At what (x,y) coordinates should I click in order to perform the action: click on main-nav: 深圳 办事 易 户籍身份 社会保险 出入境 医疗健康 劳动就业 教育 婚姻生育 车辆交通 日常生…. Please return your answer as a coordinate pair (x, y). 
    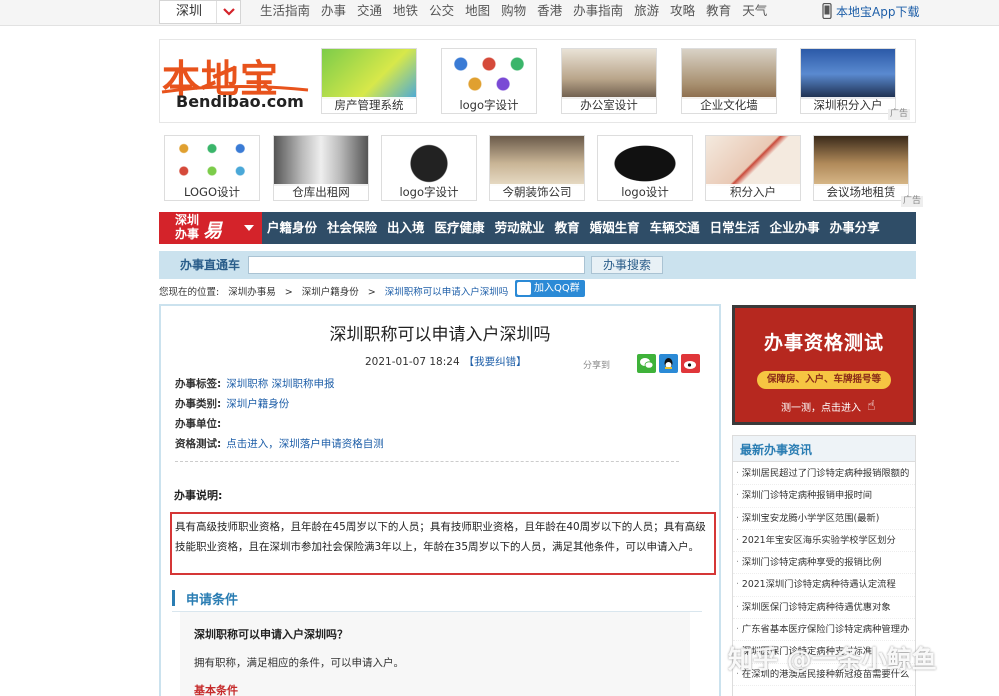
    Looking at the image, I should click on (537, 228).